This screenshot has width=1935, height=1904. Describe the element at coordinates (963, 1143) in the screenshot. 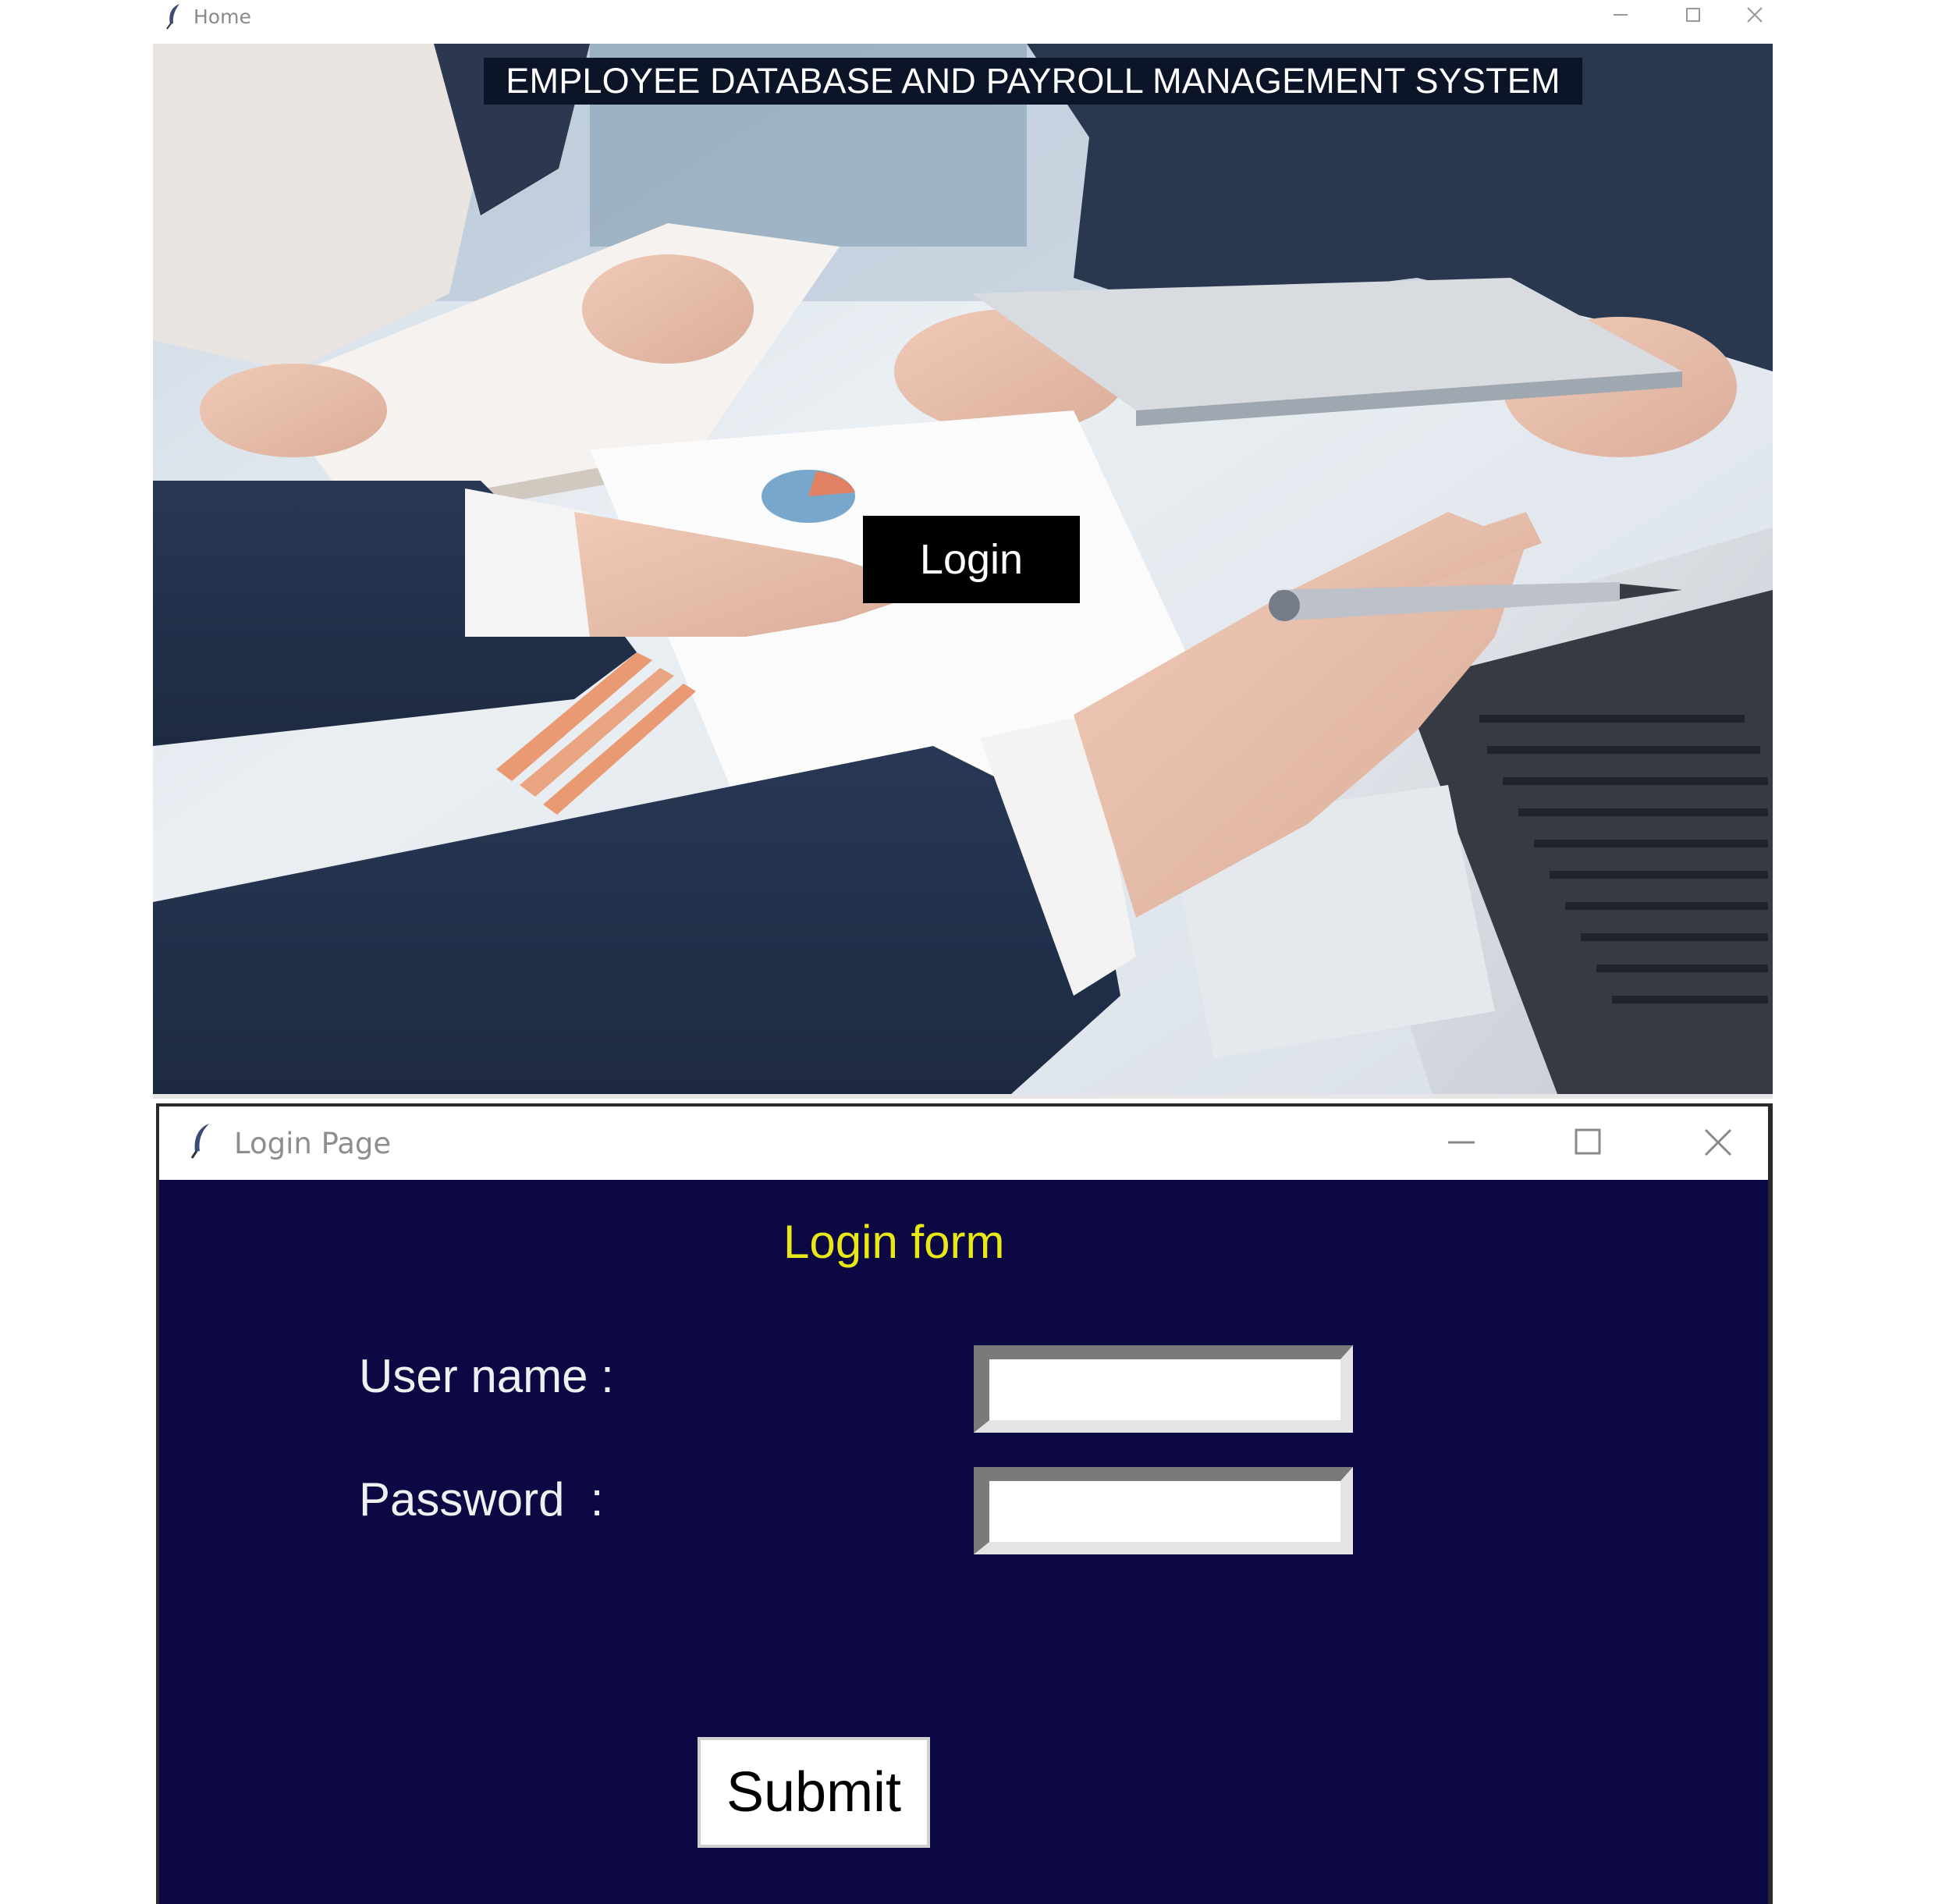

I see `login-titlebar: Login Page` at that location.